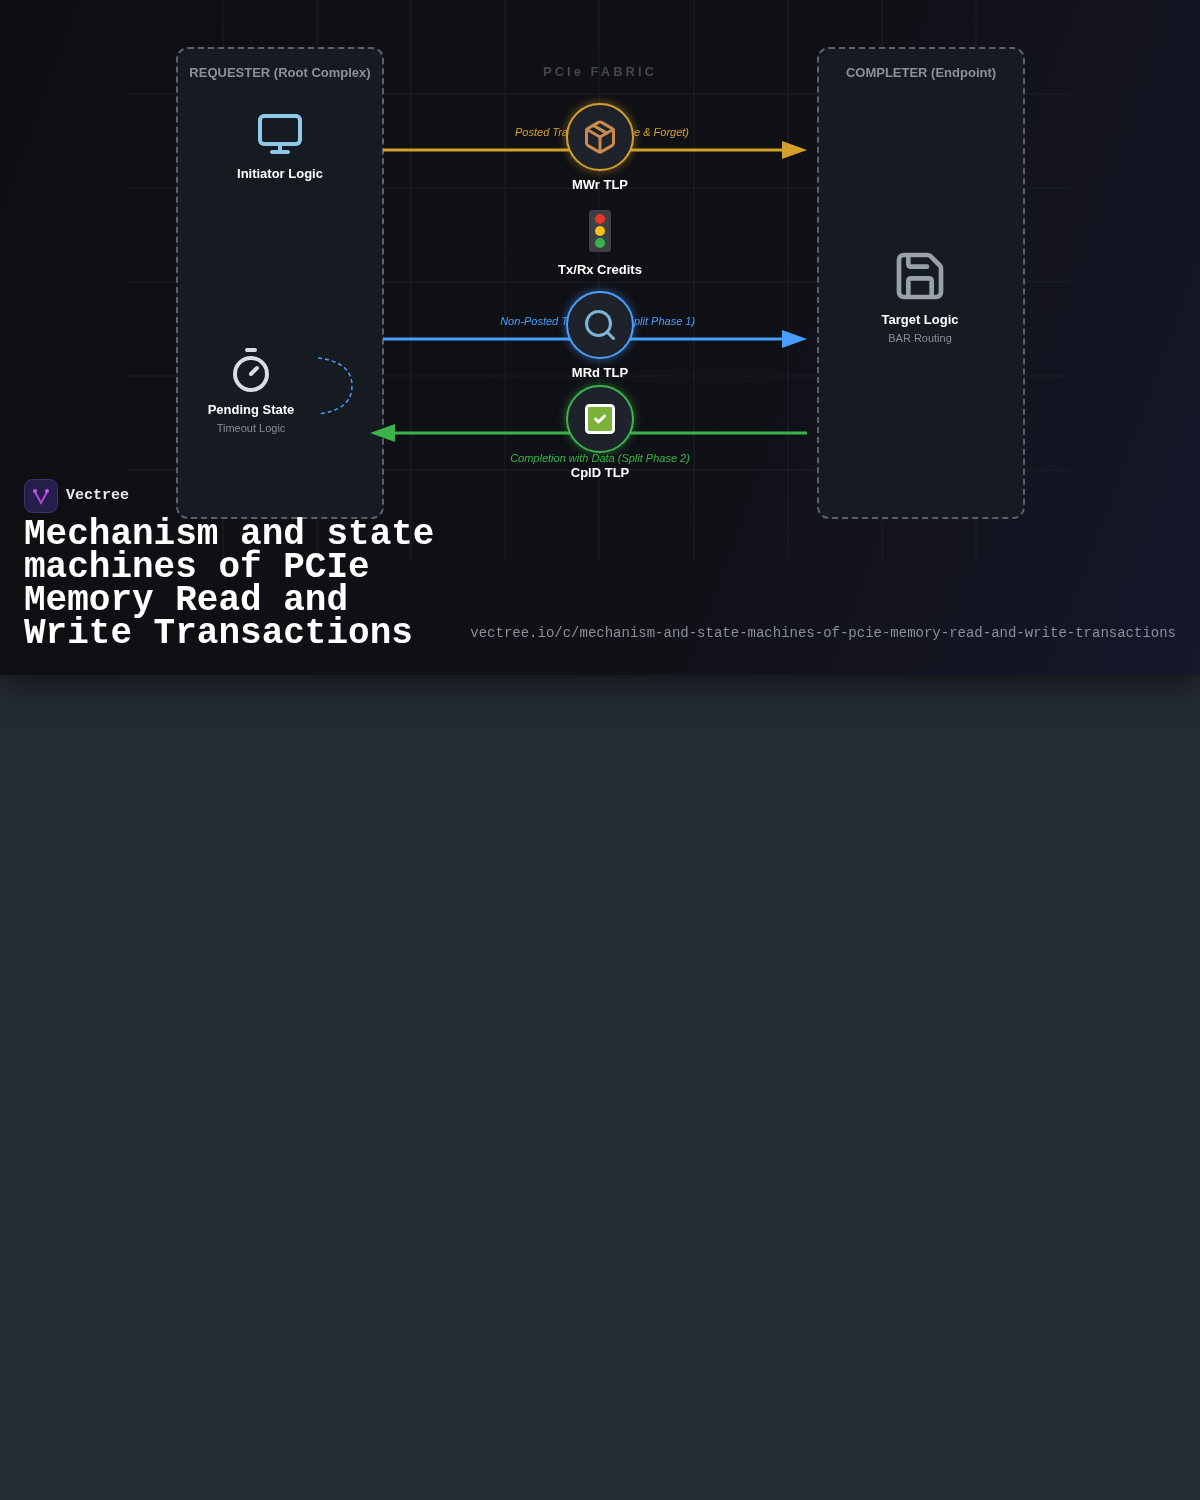  I want to click on node-label: Target Logic, so click(920, 320).